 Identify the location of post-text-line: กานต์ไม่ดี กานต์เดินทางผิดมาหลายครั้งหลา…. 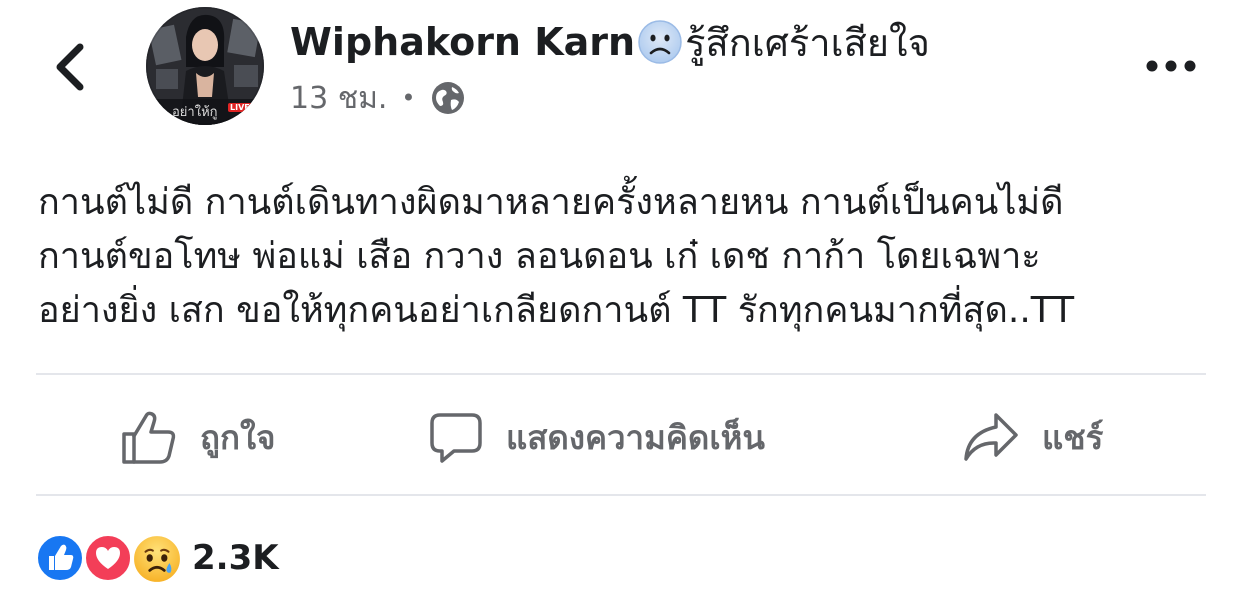
(551, 202).